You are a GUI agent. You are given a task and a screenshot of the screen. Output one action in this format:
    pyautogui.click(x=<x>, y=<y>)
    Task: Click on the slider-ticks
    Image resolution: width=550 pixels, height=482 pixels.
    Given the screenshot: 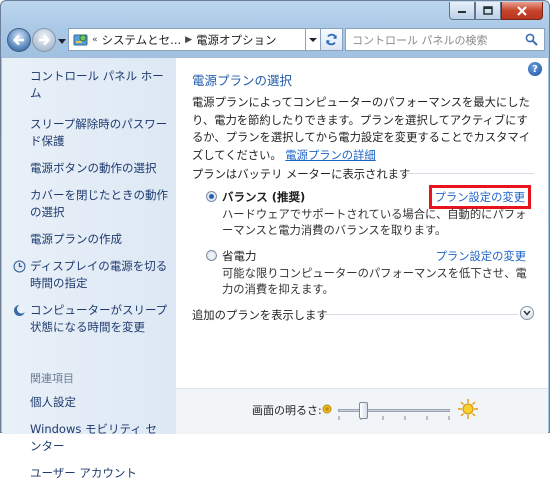 What is the action you would take?
    pyautogui.click(x=394, y=418)
    